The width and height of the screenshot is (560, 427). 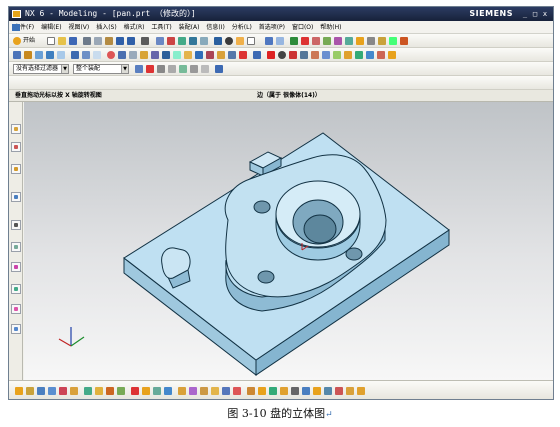 What do you see at coordinates (242, 27) in the screenshot?
I see `menu-analysis: 分析(L)` at bounding box center [242, 27].